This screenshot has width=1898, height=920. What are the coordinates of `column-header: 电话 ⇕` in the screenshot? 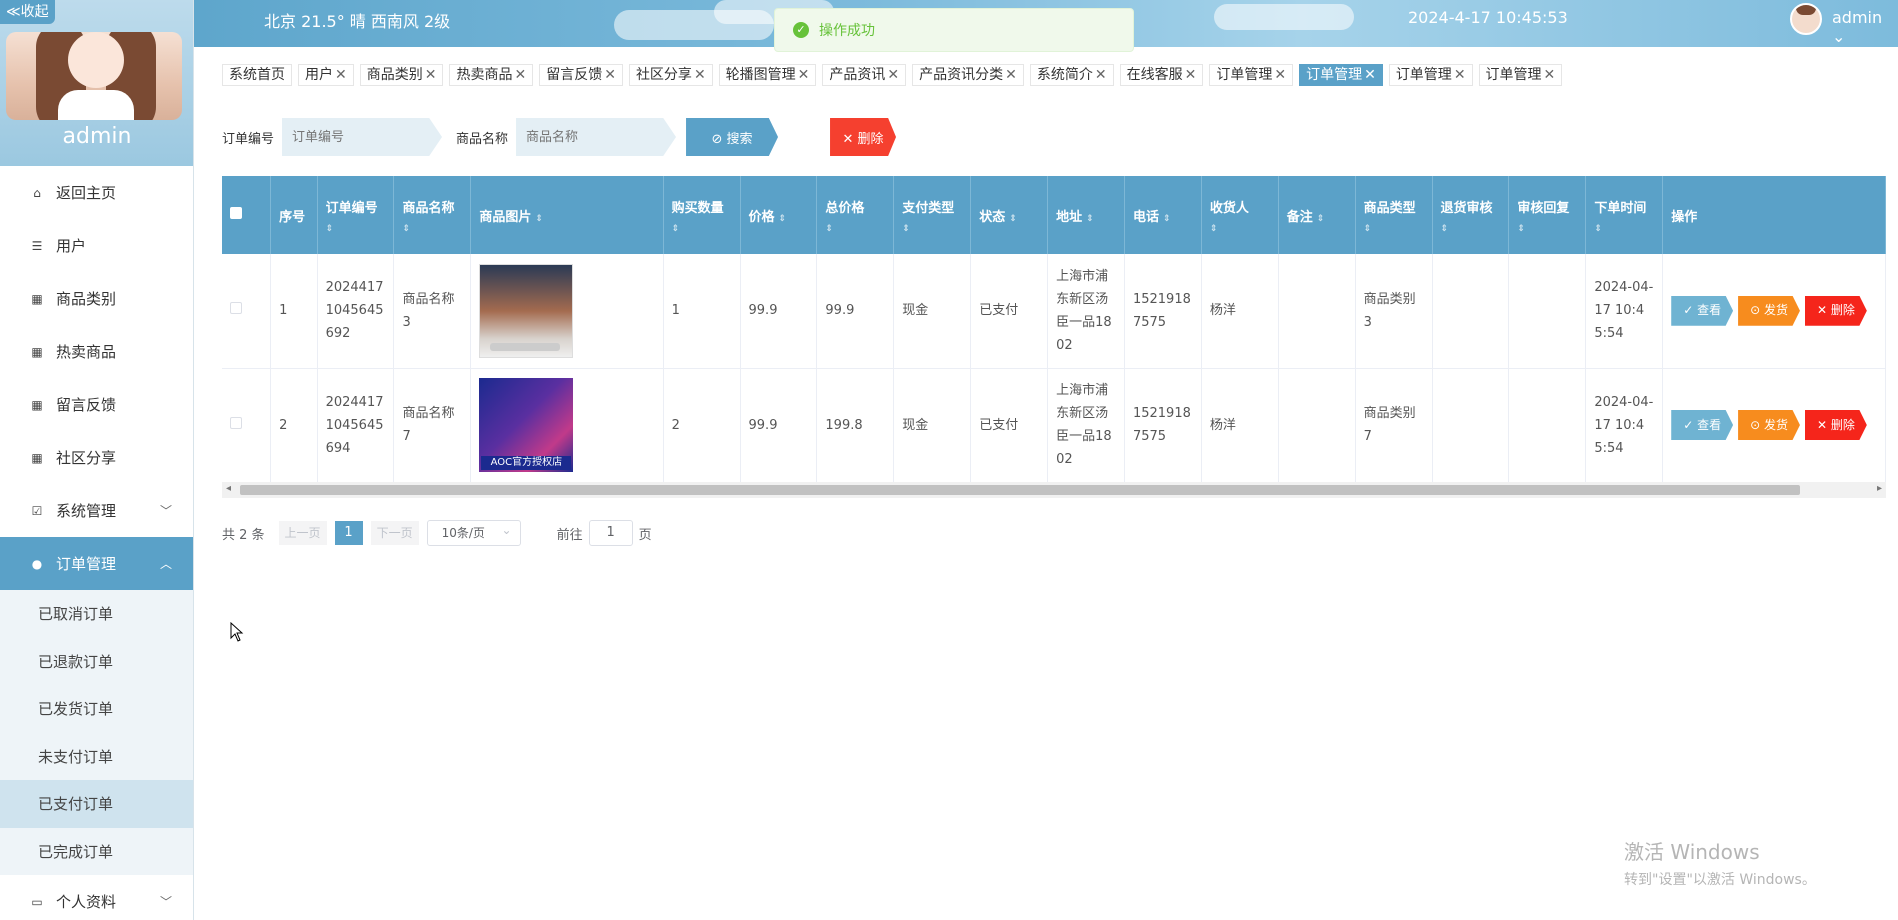 It's located at (1163, 215).